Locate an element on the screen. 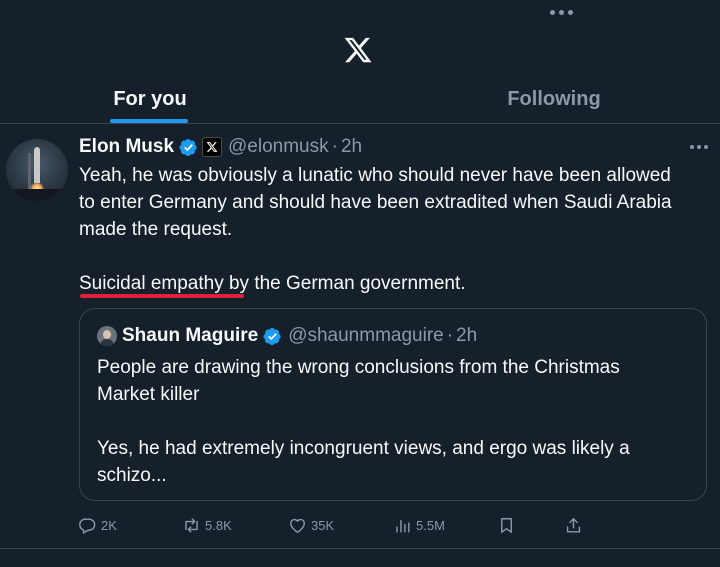 Image resolution: width=720 pixels, height=567 pixels. repost-button: 5.8K is located at coordinates (207, 525).